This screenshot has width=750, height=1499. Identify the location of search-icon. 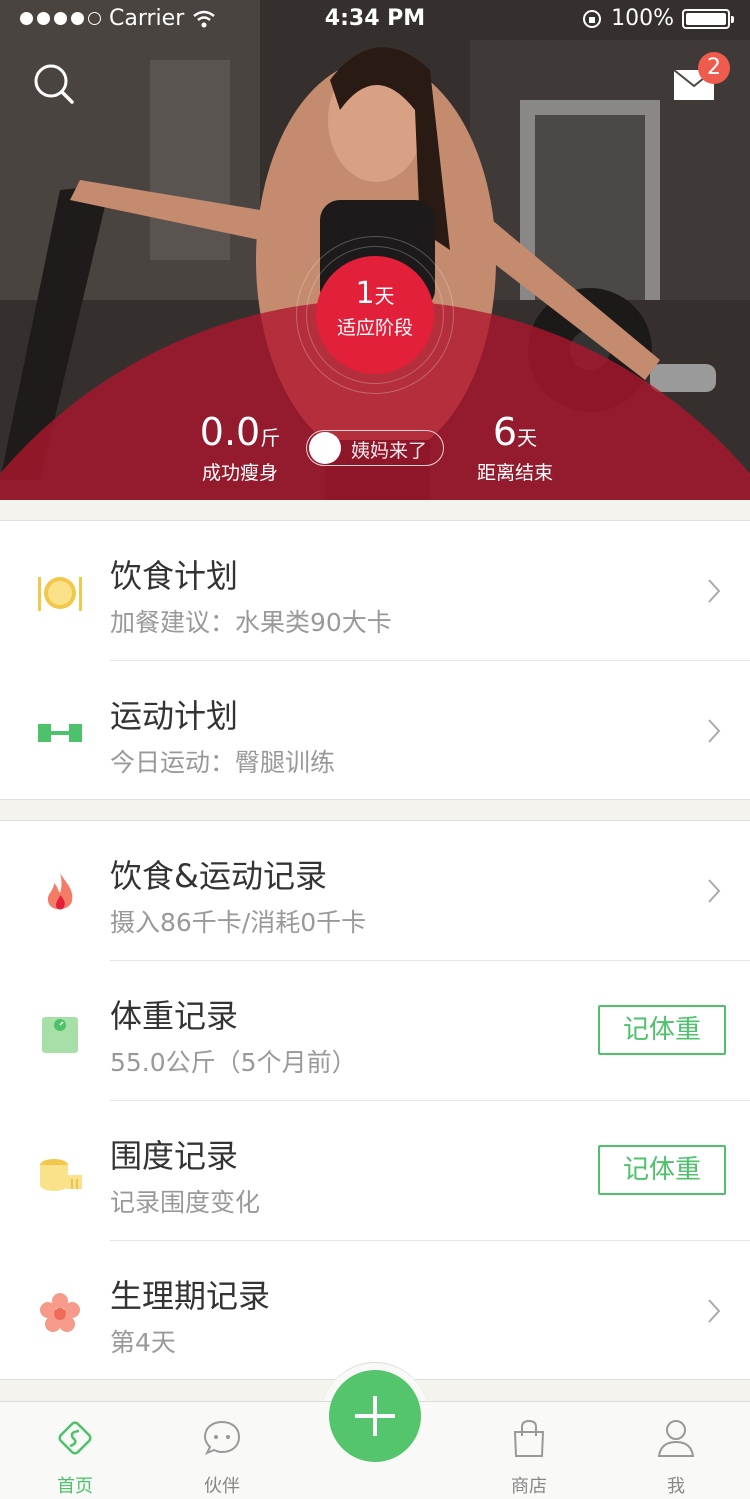
(54, 84).